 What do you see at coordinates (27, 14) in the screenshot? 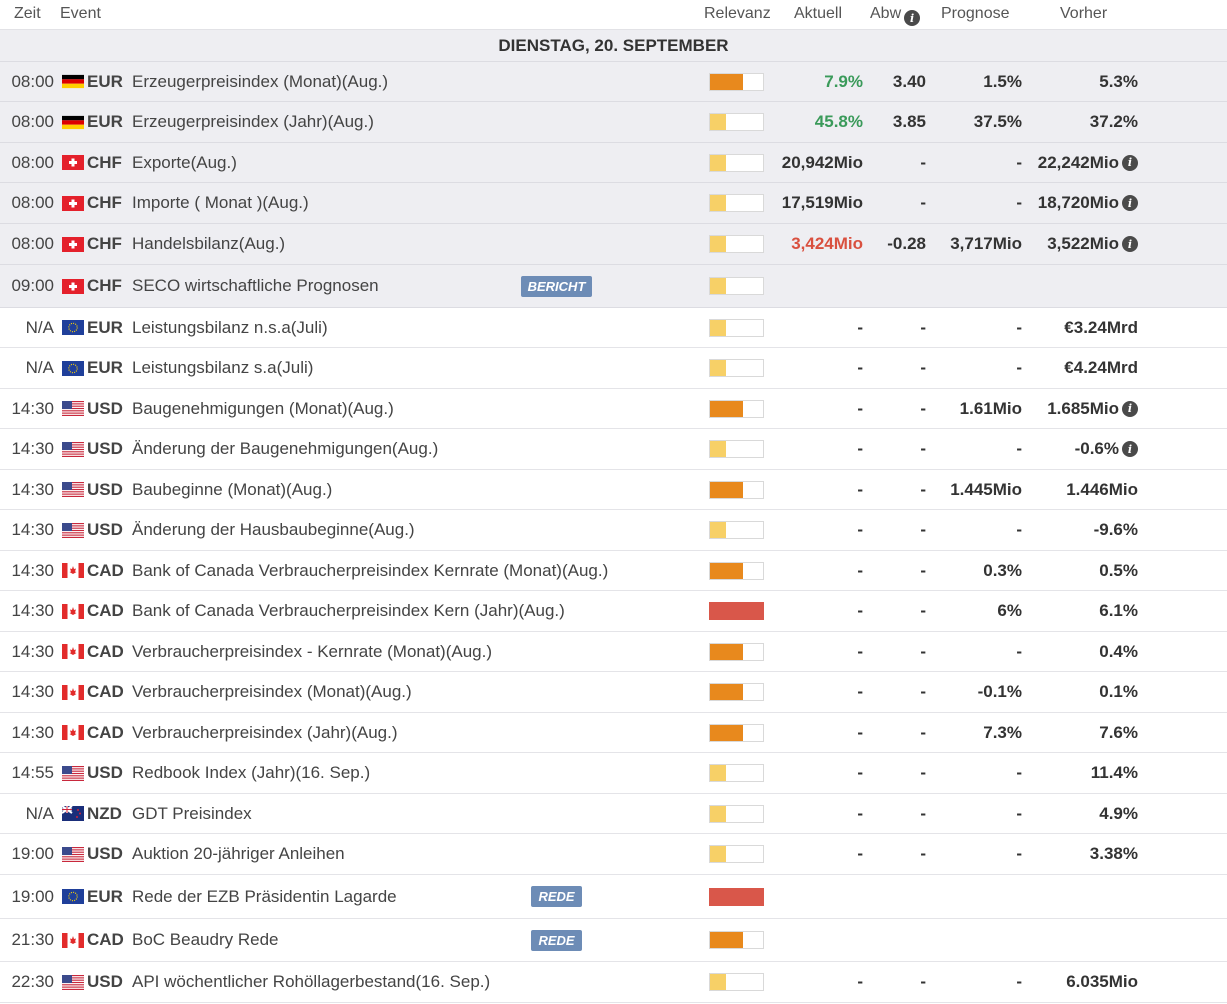
I see `col-zeit: Zeit` at bounding box center [27, 14].